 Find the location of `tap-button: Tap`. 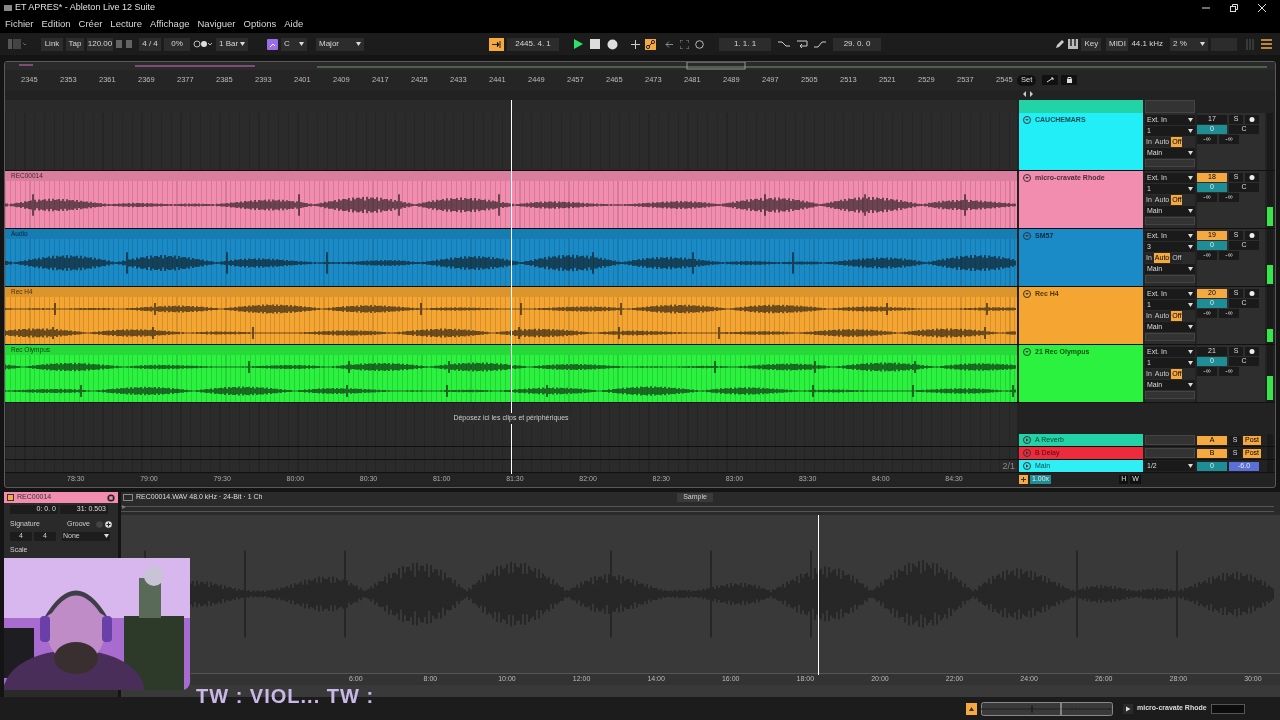

tap-button: Tap is located at coordinates (75, 44).